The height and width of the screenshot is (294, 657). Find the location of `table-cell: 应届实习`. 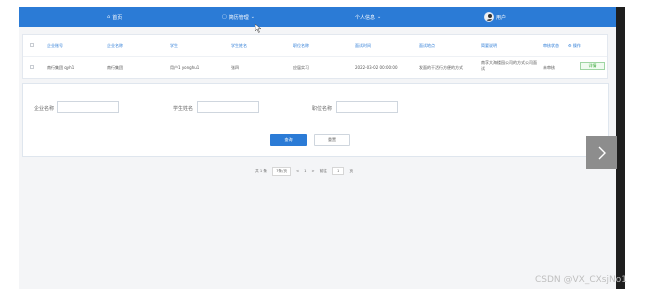

table-cell: 应届实习 is located at coordinates (301, 67).